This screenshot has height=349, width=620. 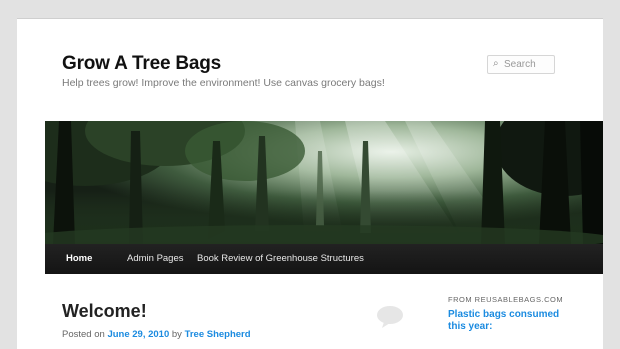 I want to click on search-box: ⌕, so click(x=521, y=64).